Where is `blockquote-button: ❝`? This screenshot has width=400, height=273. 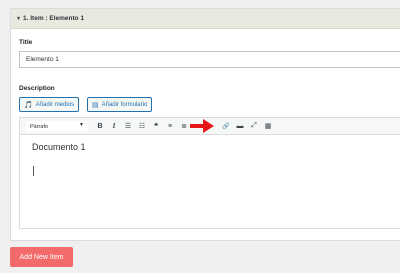 blockquote-button: ❝ is located at coordinates (156, 126).